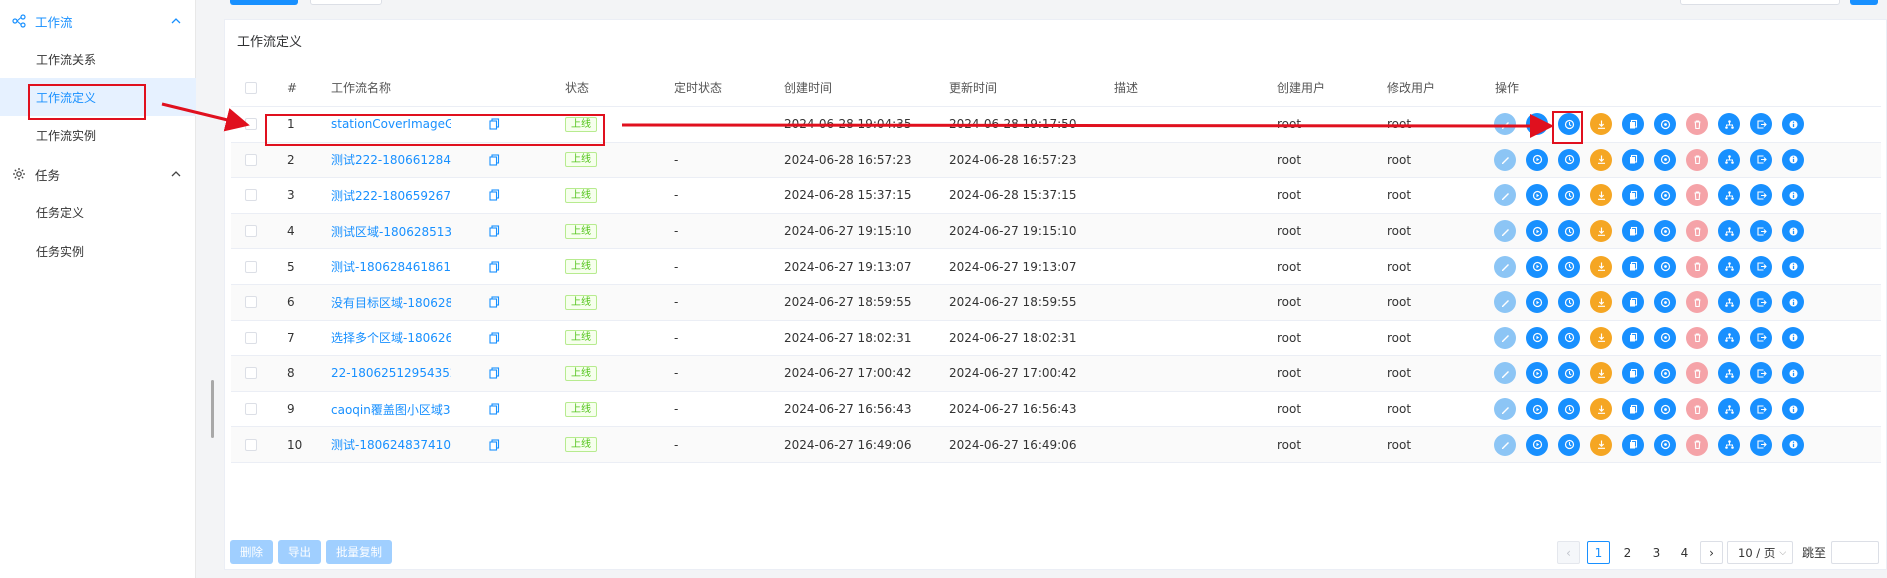  I want to click on sidebar-item-workflow-relation: 工作流关系, so click(98, 59).